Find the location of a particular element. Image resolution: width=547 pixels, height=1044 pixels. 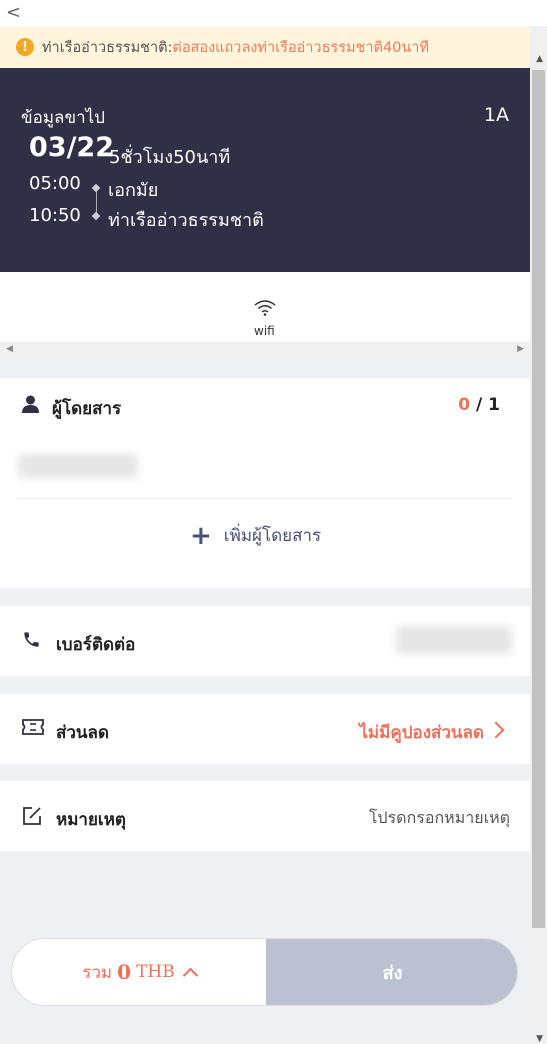

wifi-label: wifi is located at coordinates (264, 331).